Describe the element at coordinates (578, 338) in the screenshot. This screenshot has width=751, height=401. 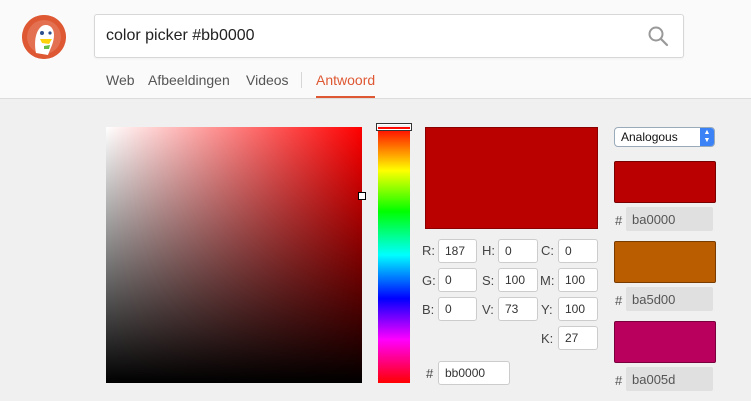
I see `k-field: 27` at that location.